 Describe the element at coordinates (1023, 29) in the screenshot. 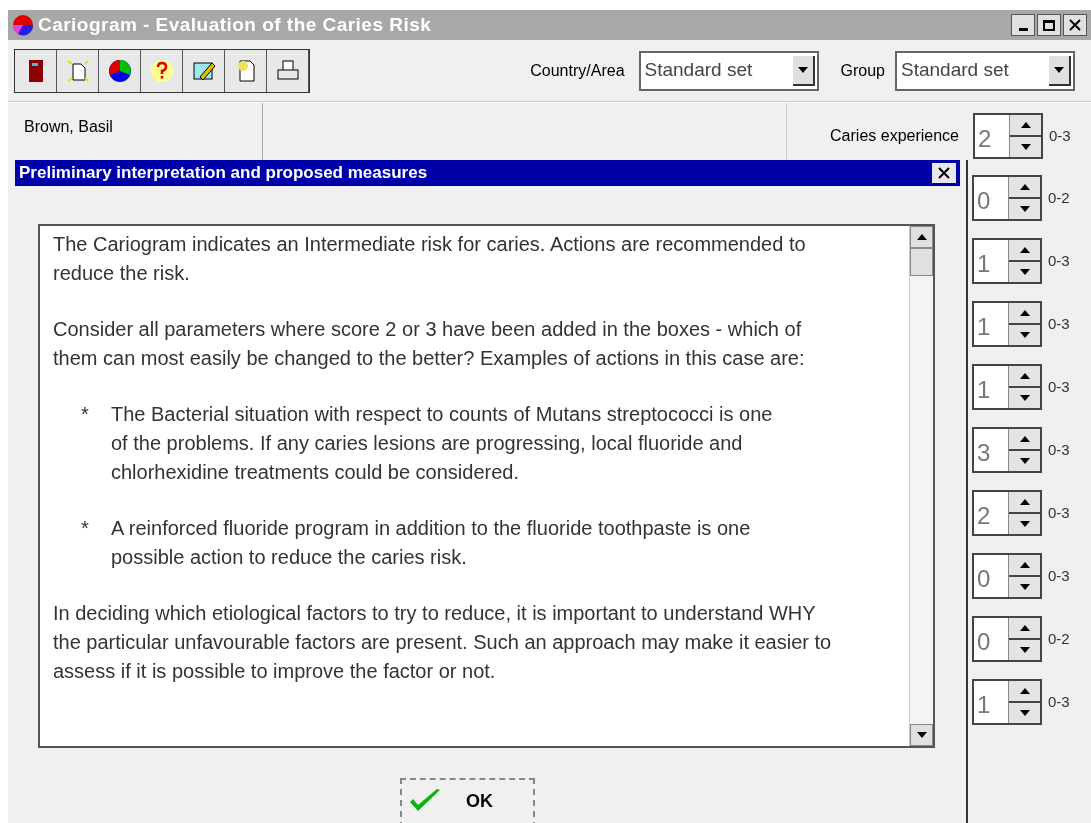

I see `minimize-icon` at that location.